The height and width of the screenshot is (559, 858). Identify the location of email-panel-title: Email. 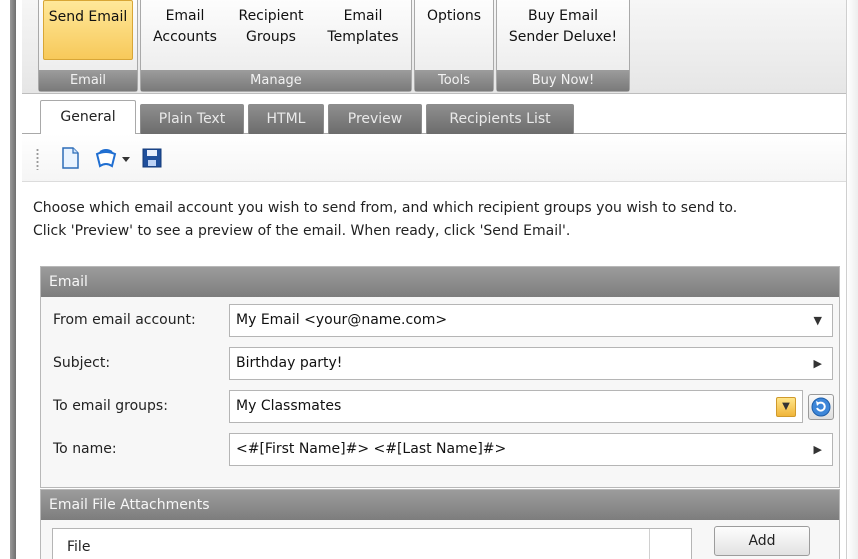
(440, 282).